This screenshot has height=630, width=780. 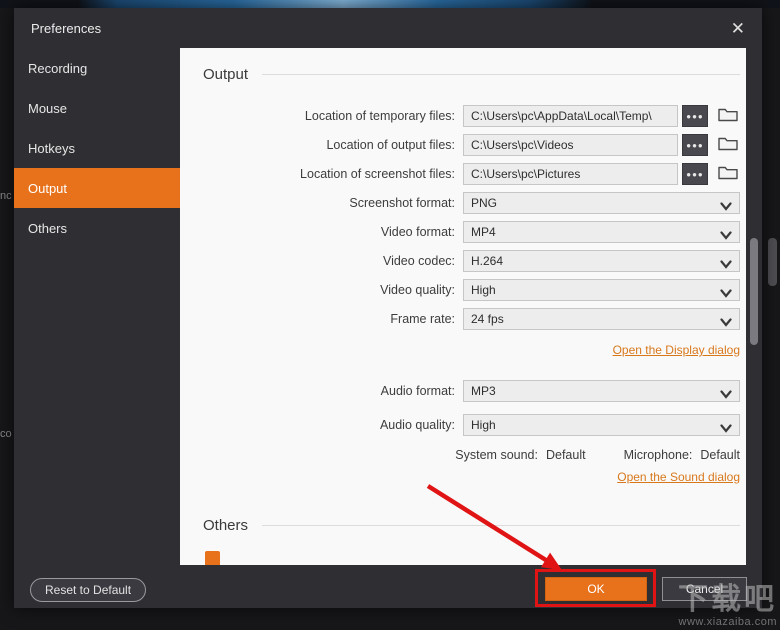 I want to click on system-sound-value: Default, so click(x=565, y=455).